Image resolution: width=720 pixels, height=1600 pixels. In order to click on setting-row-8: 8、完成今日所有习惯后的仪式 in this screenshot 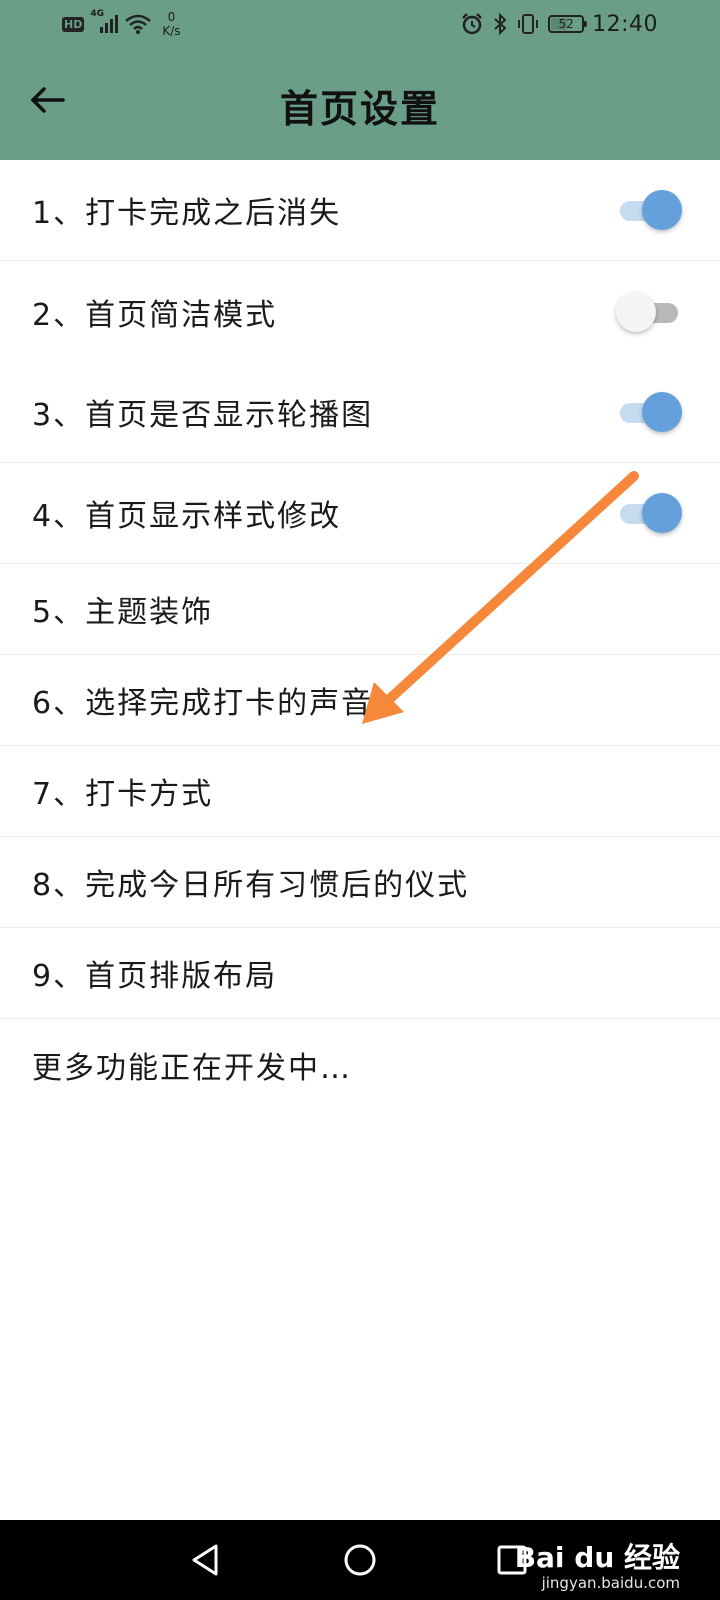, I will do `click(360, 882)`.